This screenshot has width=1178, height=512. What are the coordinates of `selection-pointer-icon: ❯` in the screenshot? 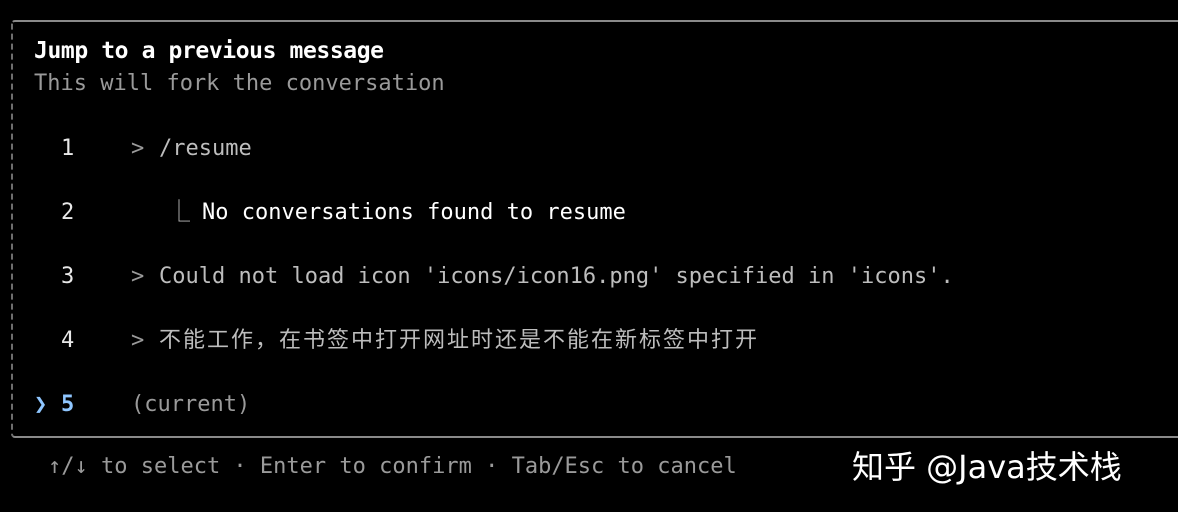 It's located at (41, 404).